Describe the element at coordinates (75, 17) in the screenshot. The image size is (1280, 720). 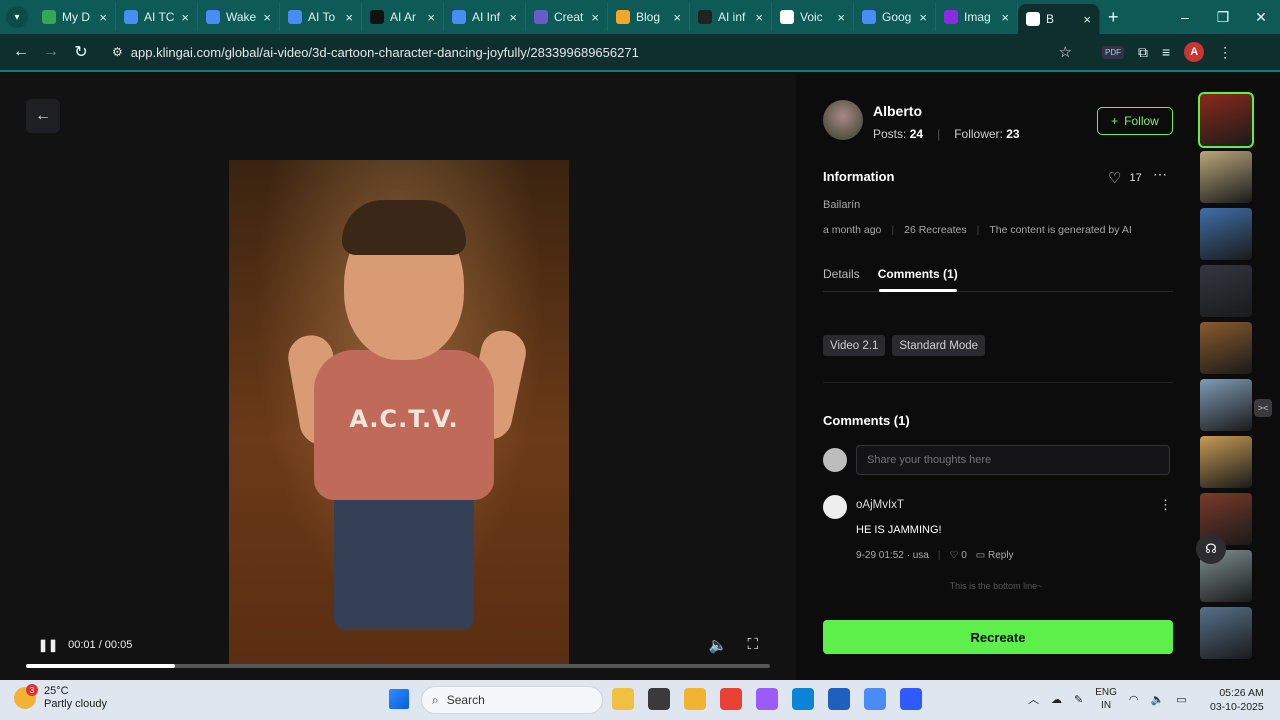
I see `browser-tab: My D ×` at that location.